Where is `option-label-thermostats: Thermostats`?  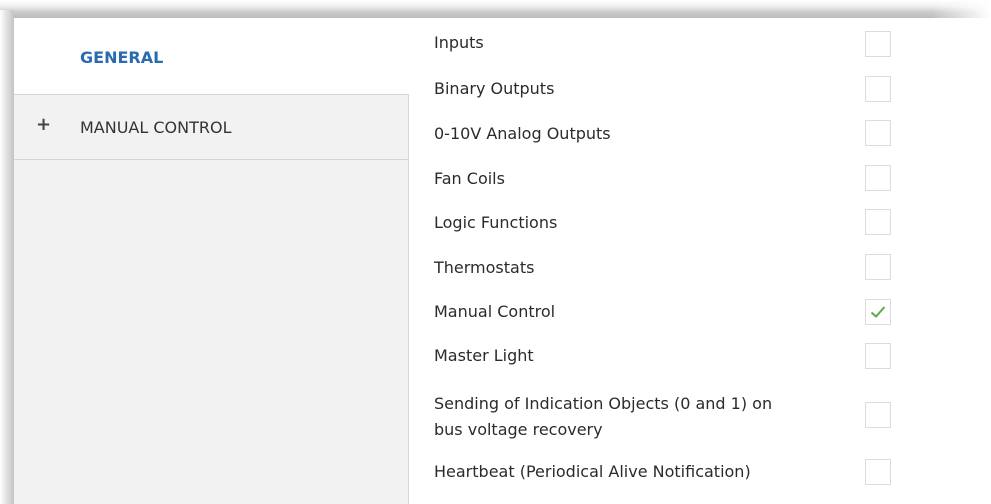
option-label-thermostats: Thermostats is located at coordinates (484, 267).